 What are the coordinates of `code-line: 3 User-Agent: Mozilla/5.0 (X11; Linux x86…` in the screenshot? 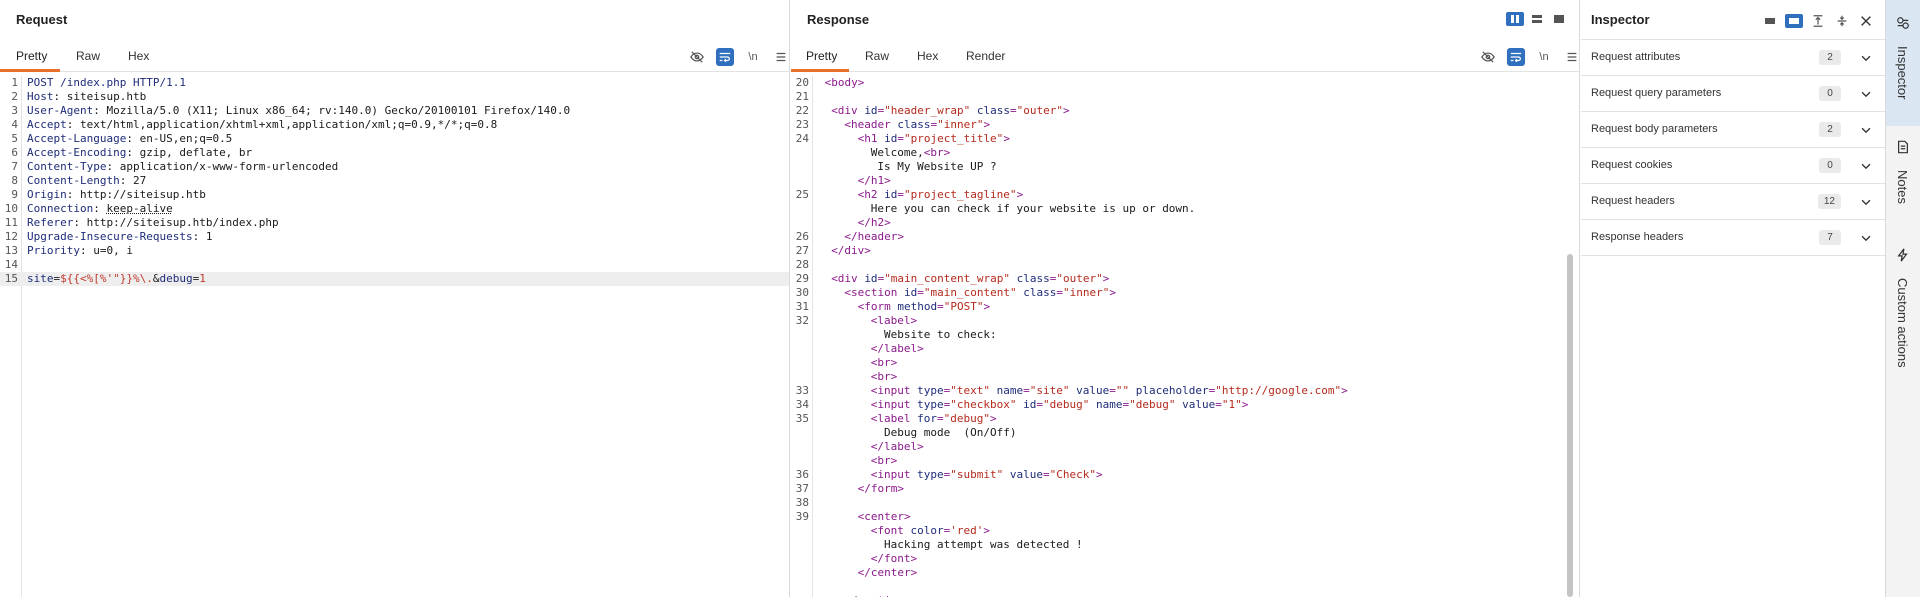 It's located at (394, 111).